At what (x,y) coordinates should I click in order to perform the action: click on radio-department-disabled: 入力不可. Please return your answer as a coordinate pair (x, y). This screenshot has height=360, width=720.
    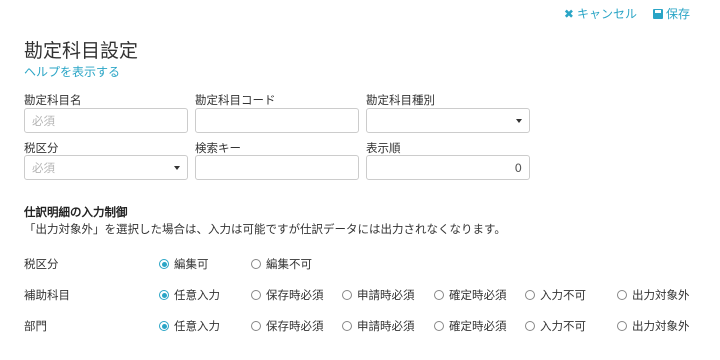
    Looking at the image, I should click on (555, 326).